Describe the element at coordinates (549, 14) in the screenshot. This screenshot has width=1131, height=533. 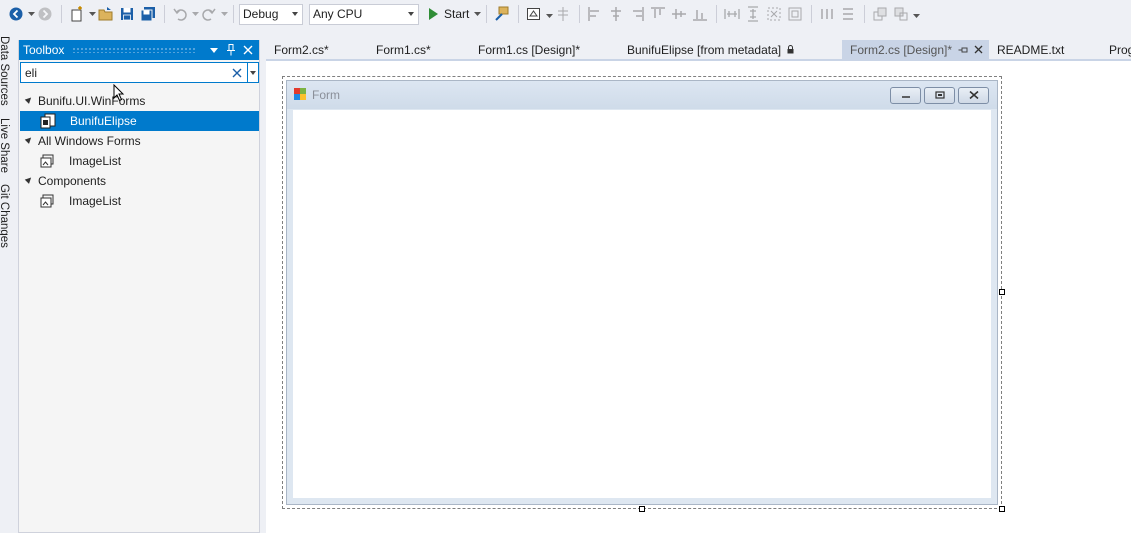
I see `form-layout-dropdown-icon` at that location.